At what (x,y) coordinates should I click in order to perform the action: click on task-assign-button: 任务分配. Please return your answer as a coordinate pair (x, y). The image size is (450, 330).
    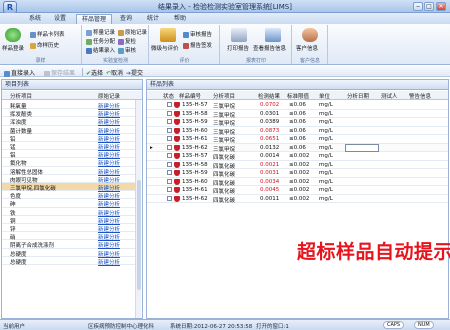
    Looking at the image, I should click on (100, 41).